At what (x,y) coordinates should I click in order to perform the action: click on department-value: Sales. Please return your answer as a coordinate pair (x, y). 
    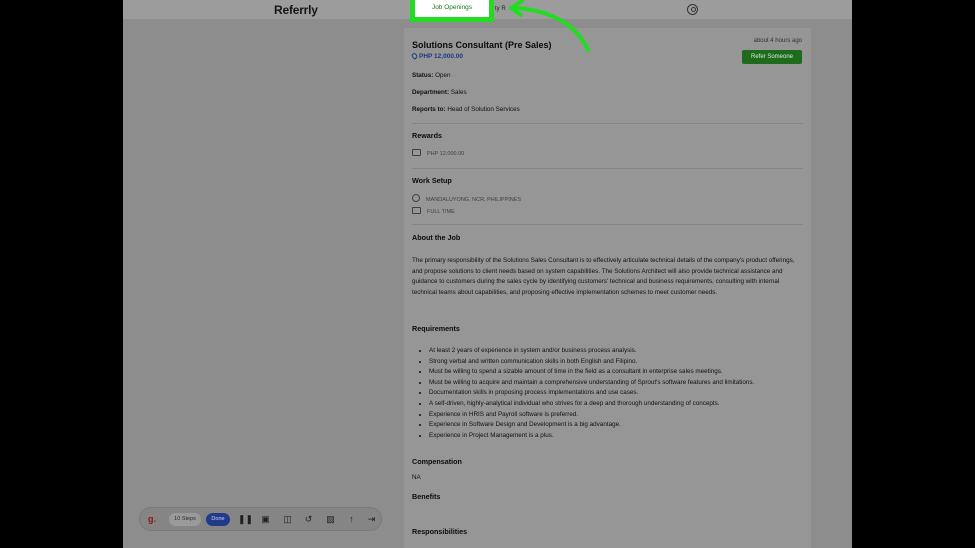
    Looking at the image, I should click on (458, 92).